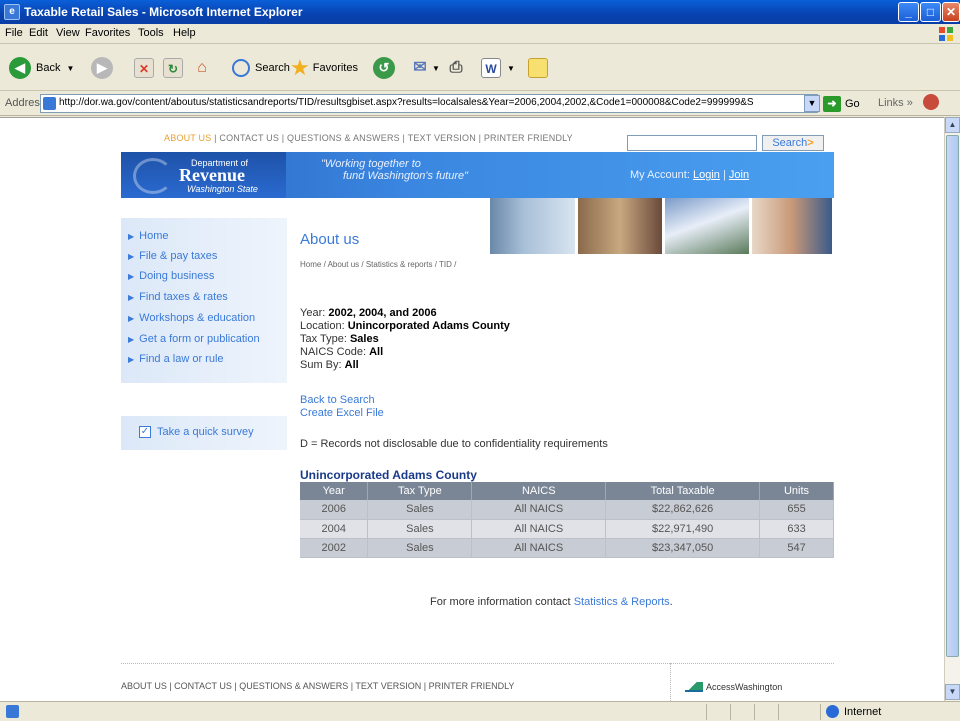 The height and width of the screenshot is (721, 960). What do you see at coordinates (241, 68) in the screenshot?
I see `magnifier-icon` at bounding box center [241, 68].